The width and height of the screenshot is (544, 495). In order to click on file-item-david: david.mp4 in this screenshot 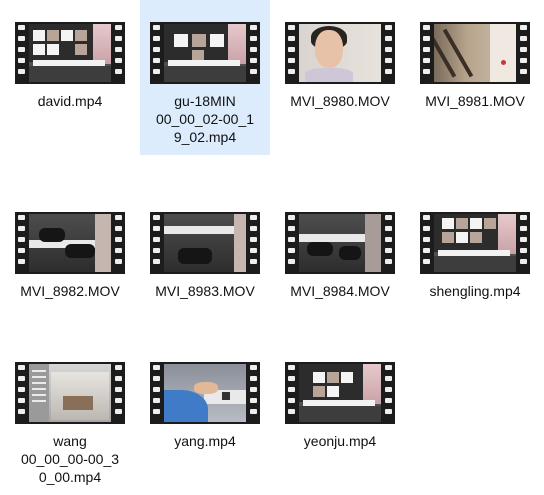, I will do `click(70, 75)`.